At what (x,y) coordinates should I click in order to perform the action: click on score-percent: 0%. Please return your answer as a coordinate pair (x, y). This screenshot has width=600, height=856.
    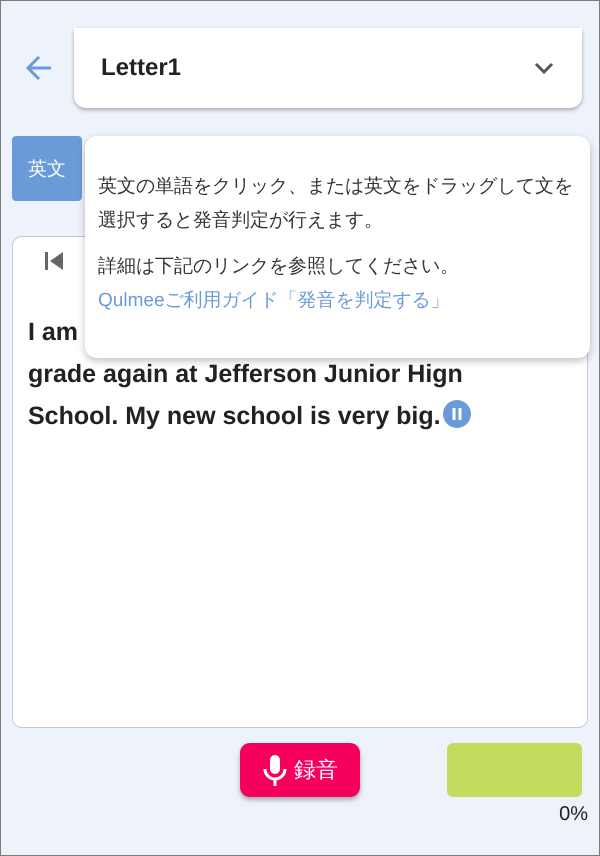
    Looking at the image, I should click on (573, 814).